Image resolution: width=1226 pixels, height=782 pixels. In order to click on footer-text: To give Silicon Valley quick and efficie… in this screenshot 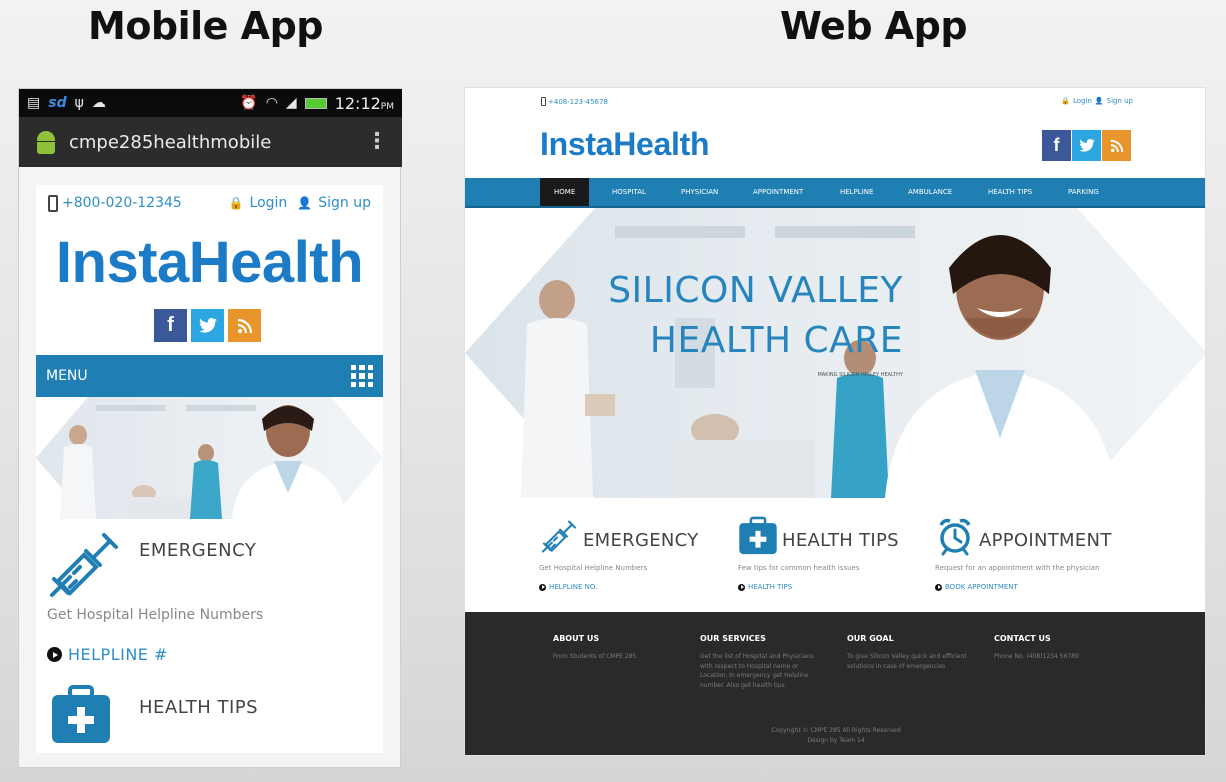, I will do `click(907, 661)`.